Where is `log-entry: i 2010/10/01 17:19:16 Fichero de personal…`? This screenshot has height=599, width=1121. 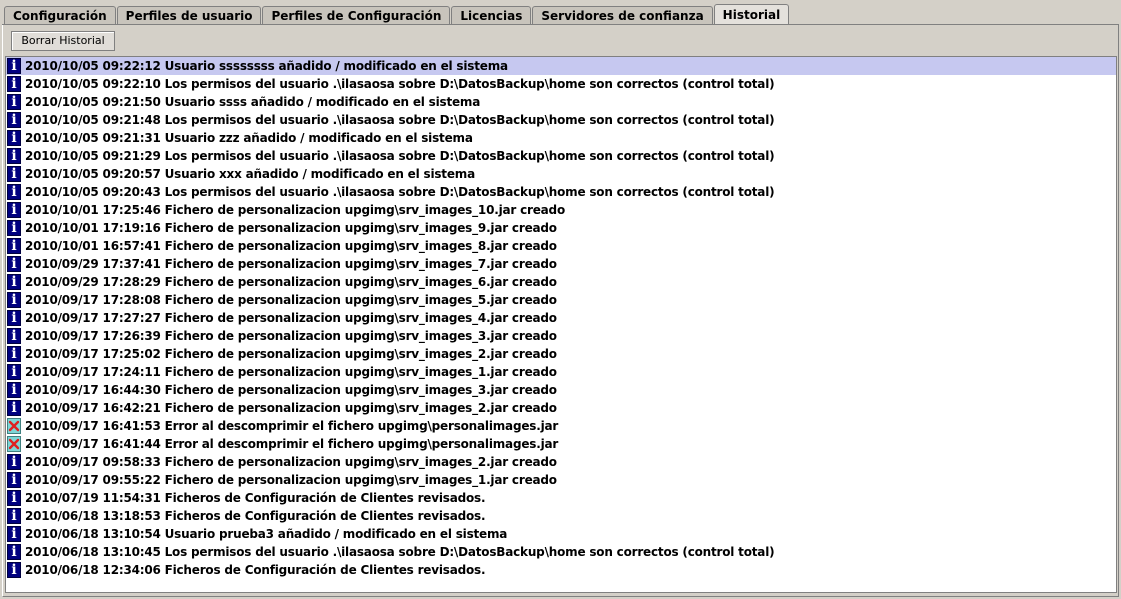 log-entry: i 2010/10/01 17:19:16 Fichero de personal… is located at coordinates (561, 228).